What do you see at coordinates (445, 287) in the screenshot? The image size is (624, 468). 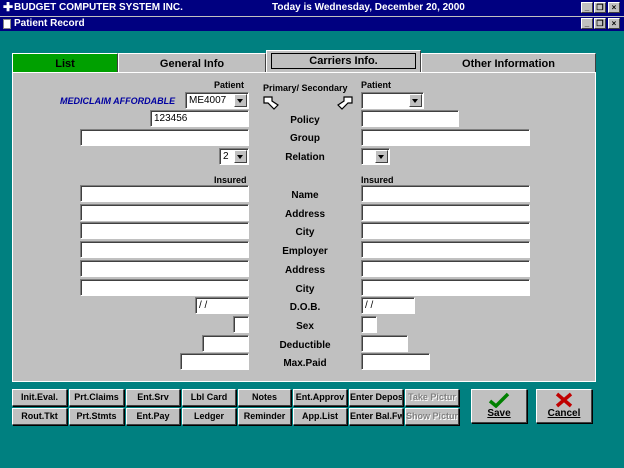 I see `employer-city-secondary` at bounding box center [445, 287].